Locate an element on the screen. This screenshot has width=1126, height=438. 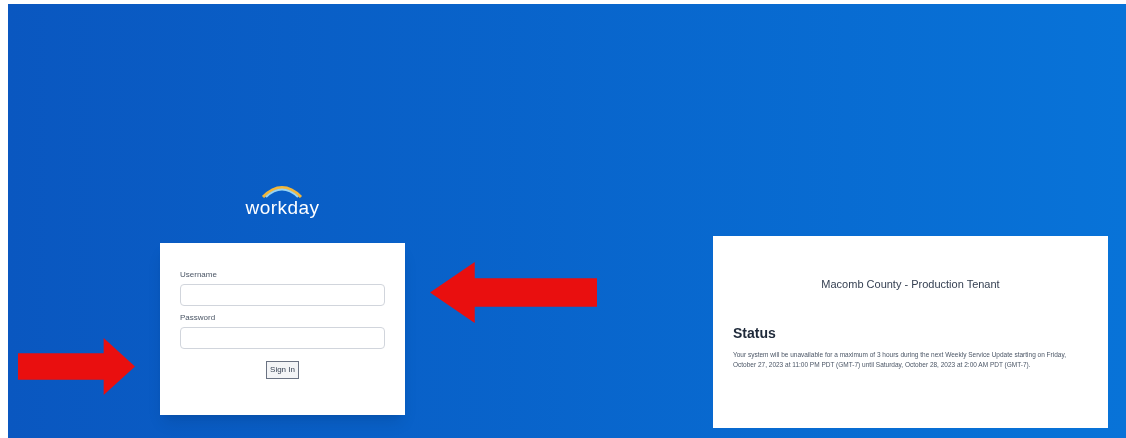
field-label: Password is located at coordinates (198, 318).